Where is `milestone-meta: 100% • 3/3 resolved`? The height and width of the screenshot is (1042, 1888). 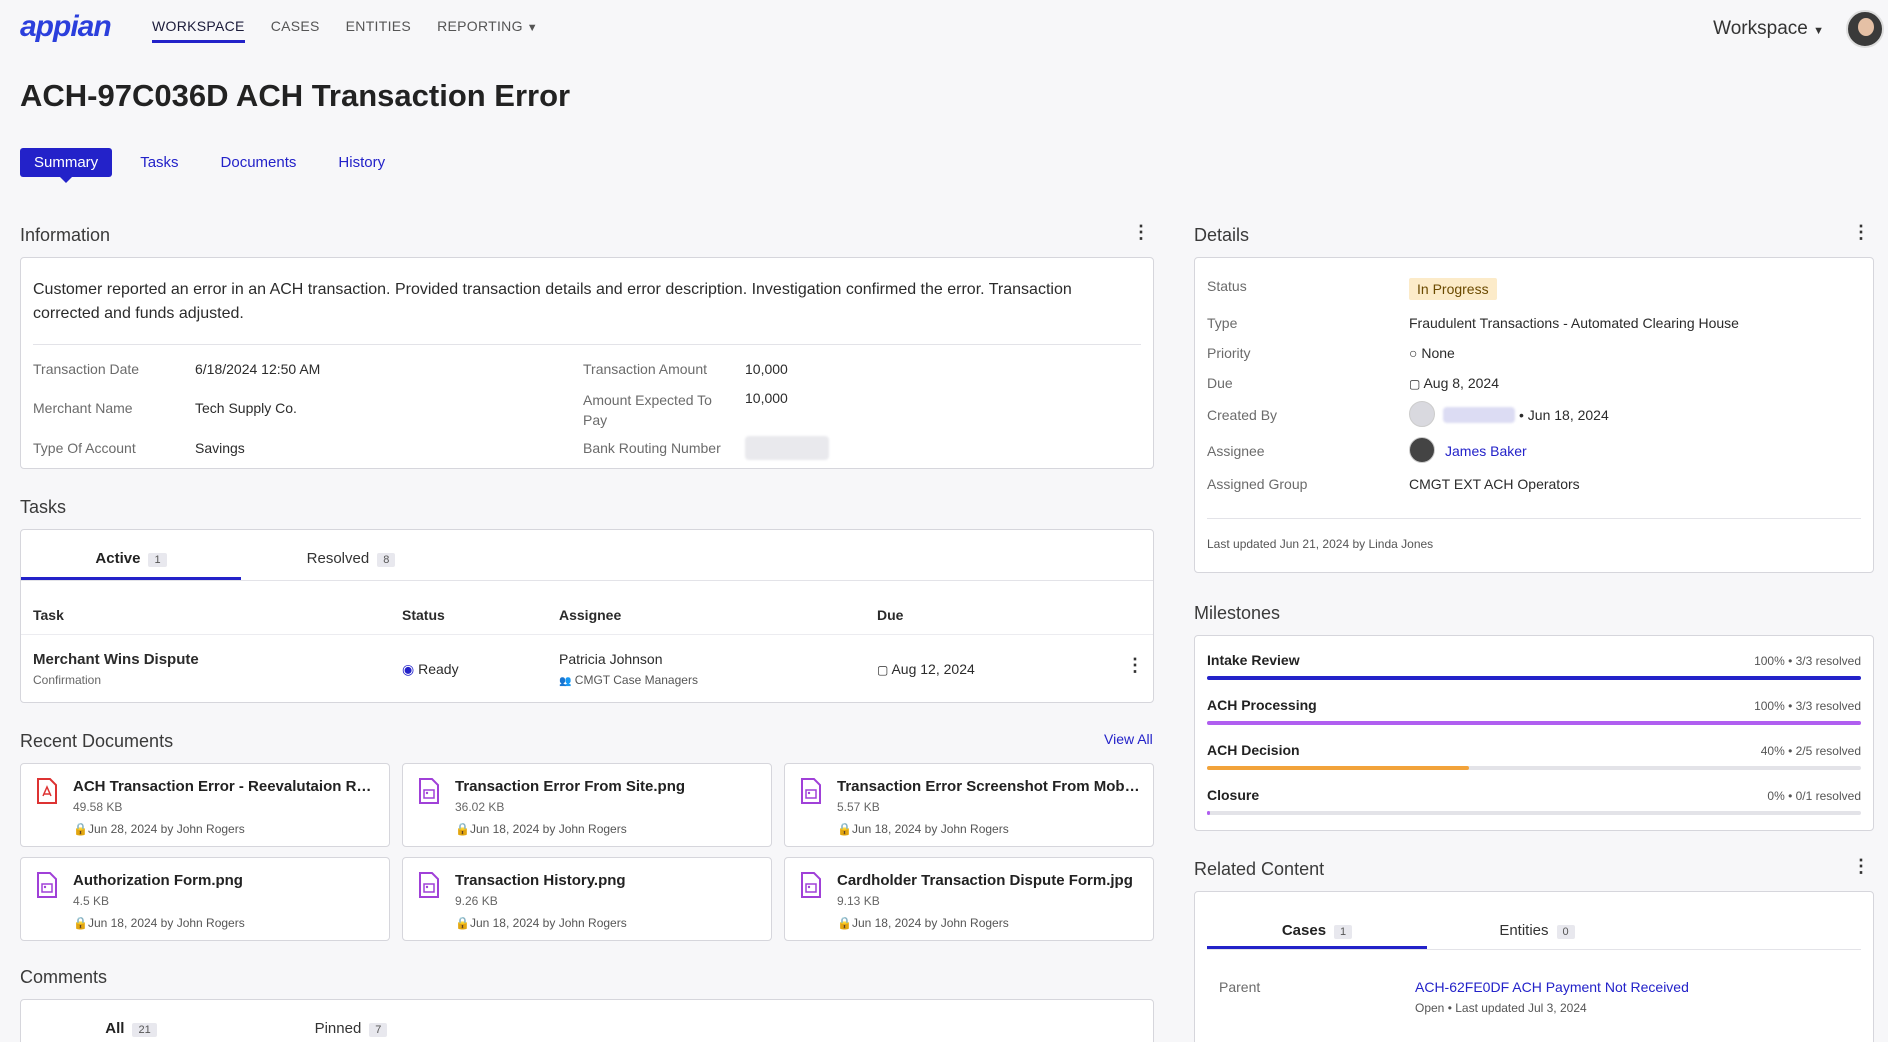
milestone-meta: 100% • 3/3 resolved is located at coordinates (1807, 661).